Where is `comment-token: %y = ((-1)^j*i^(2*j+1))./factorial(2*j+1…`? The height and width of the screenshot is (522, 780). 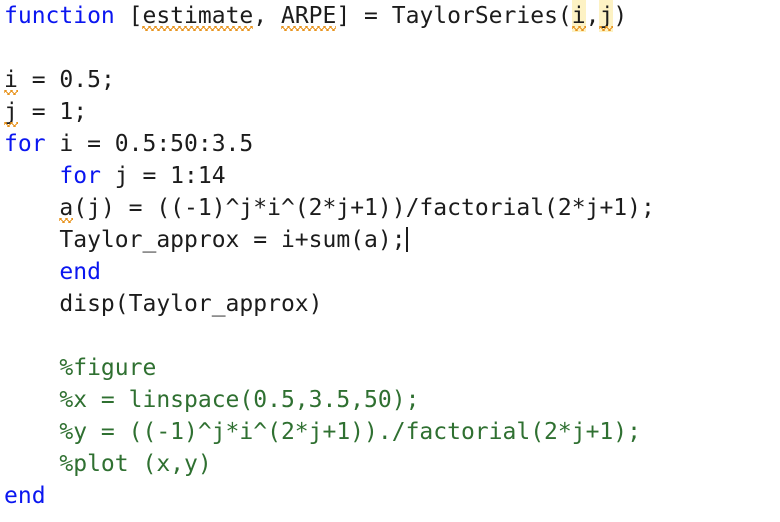
comment-token: %y = ((-1)^j*i^(2*j+1))./factorial(2*j+1… is located at coordinates (350, 432).